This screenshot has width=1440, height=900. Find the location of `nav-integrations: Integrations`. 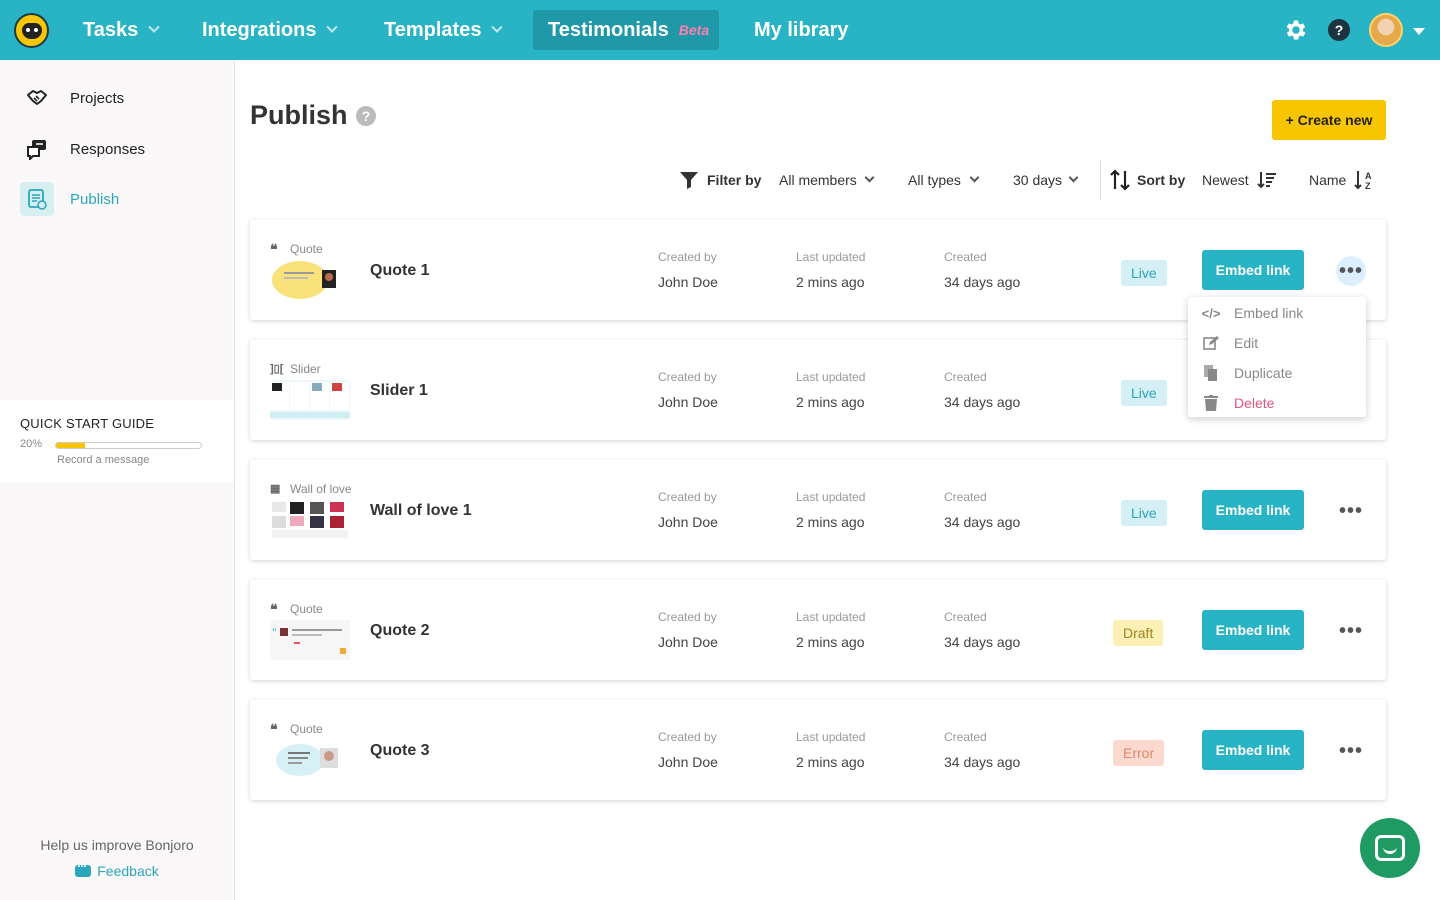

nav-integrations: Integrations is located at coordinates (269, 30).